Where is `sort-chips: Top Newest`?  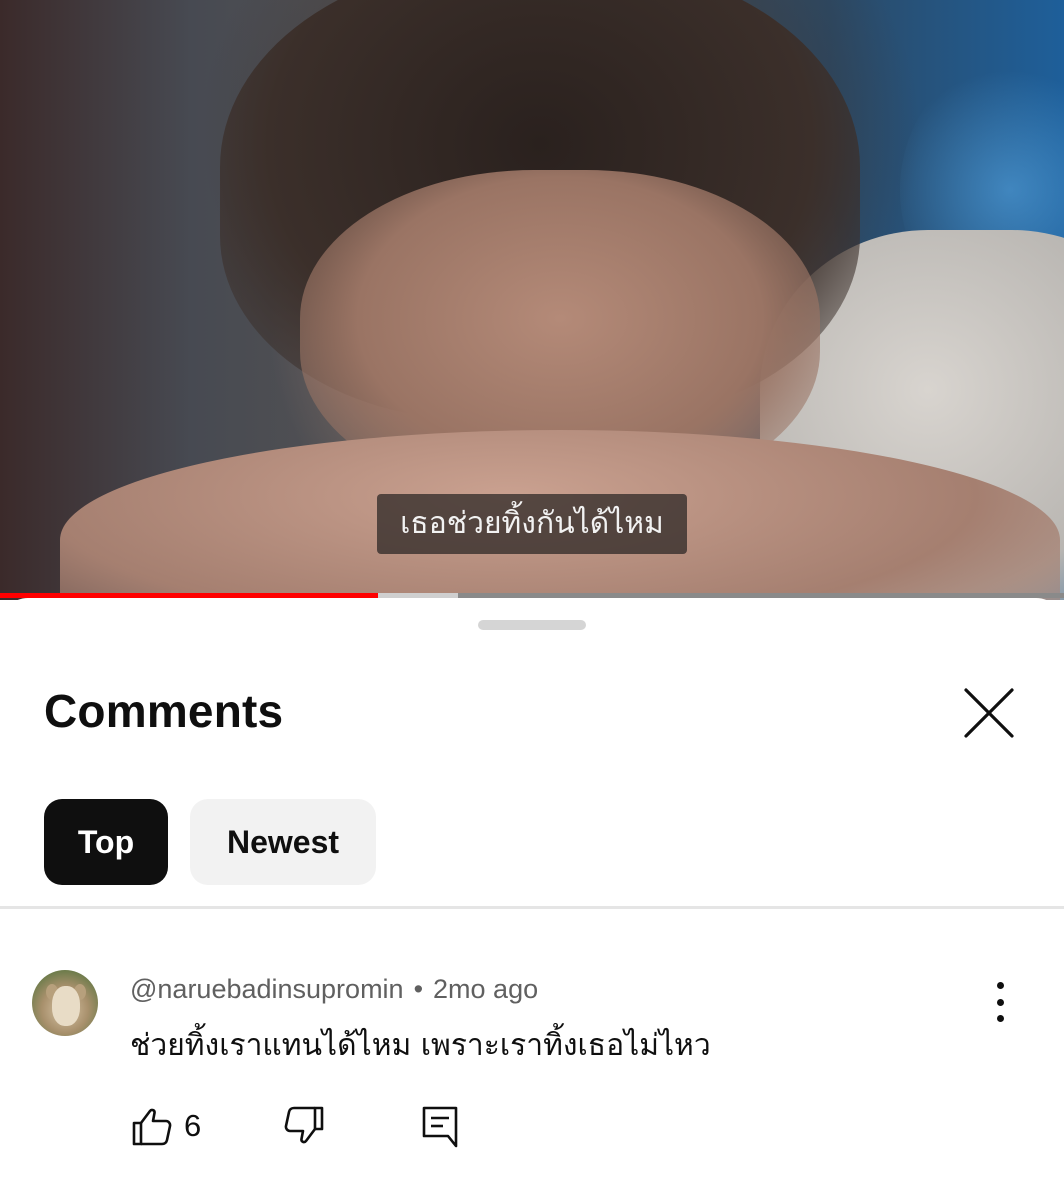 sort-chips: Top Newest is located at coordinates (210, 842).